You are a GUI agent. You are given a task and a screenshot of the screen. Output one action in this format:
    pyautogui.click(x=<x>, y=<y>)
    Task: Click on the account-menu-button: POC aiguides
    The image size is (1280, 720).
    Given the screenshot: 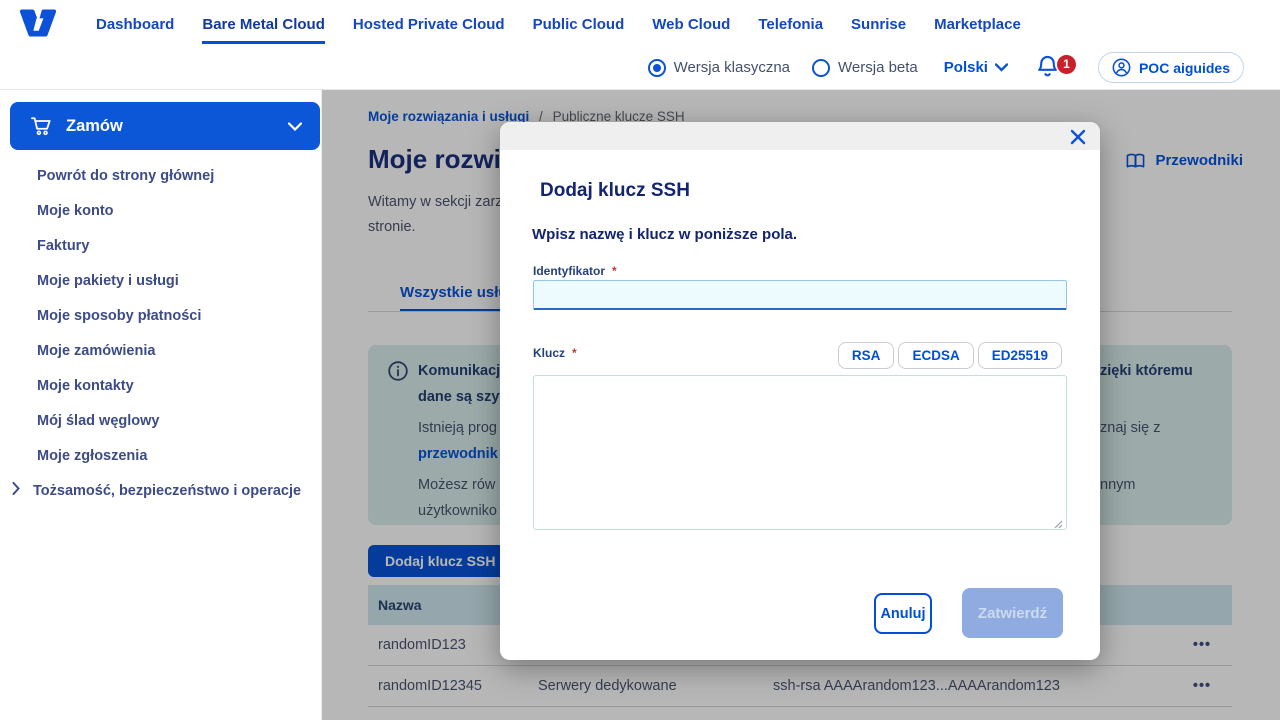 What is the action you would take?
    pyautogui.click(x=1170, y=67)
    